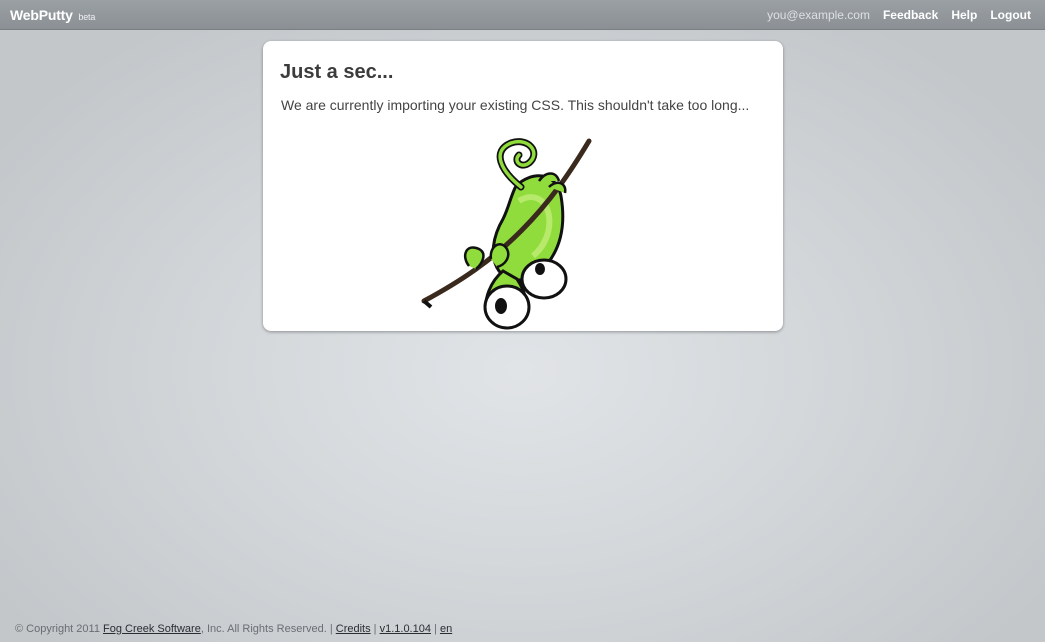  Describe the element at coordinates (818, 15) in the screenshot. I see `user-email: you@example.com` at that location.